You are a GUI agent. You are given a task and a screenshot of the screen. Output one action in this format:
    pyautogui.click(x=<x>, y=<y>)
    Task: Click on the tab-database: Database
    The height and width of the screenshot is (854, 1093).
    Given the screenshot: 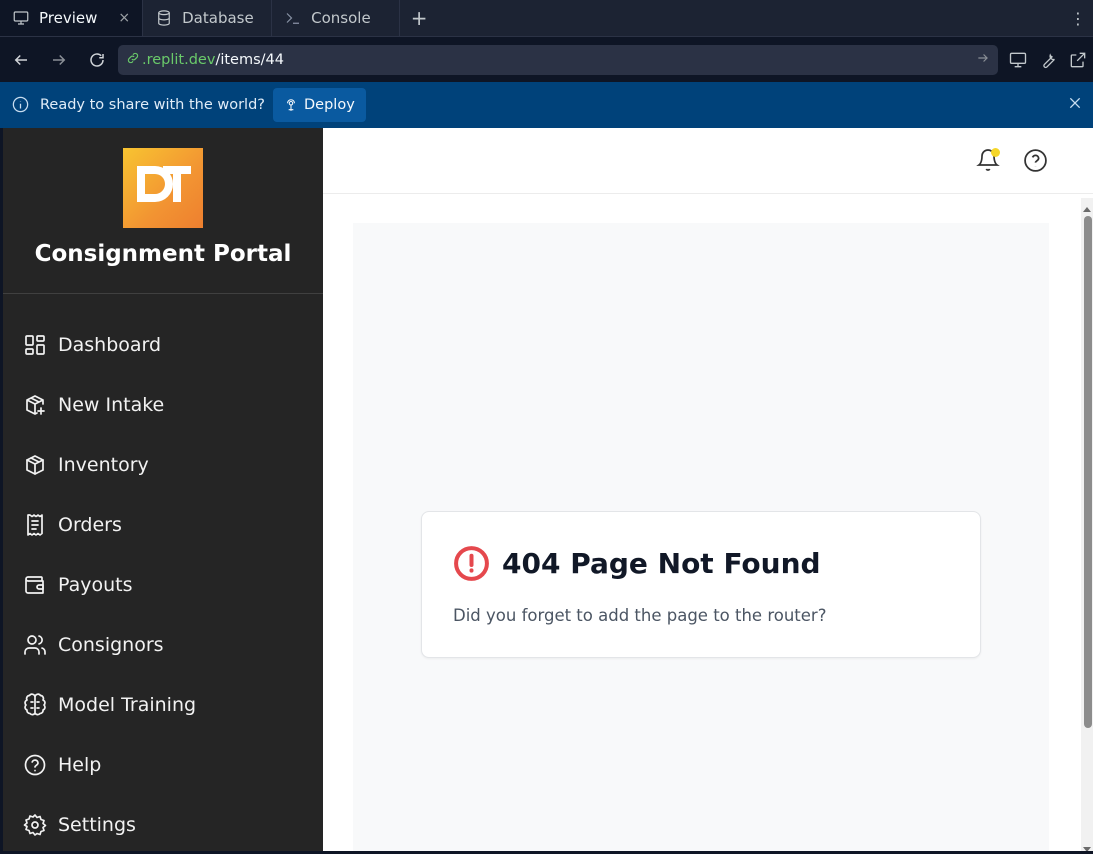 What is the action you would take?
    pyautogui.click(x=208, y=18)
    